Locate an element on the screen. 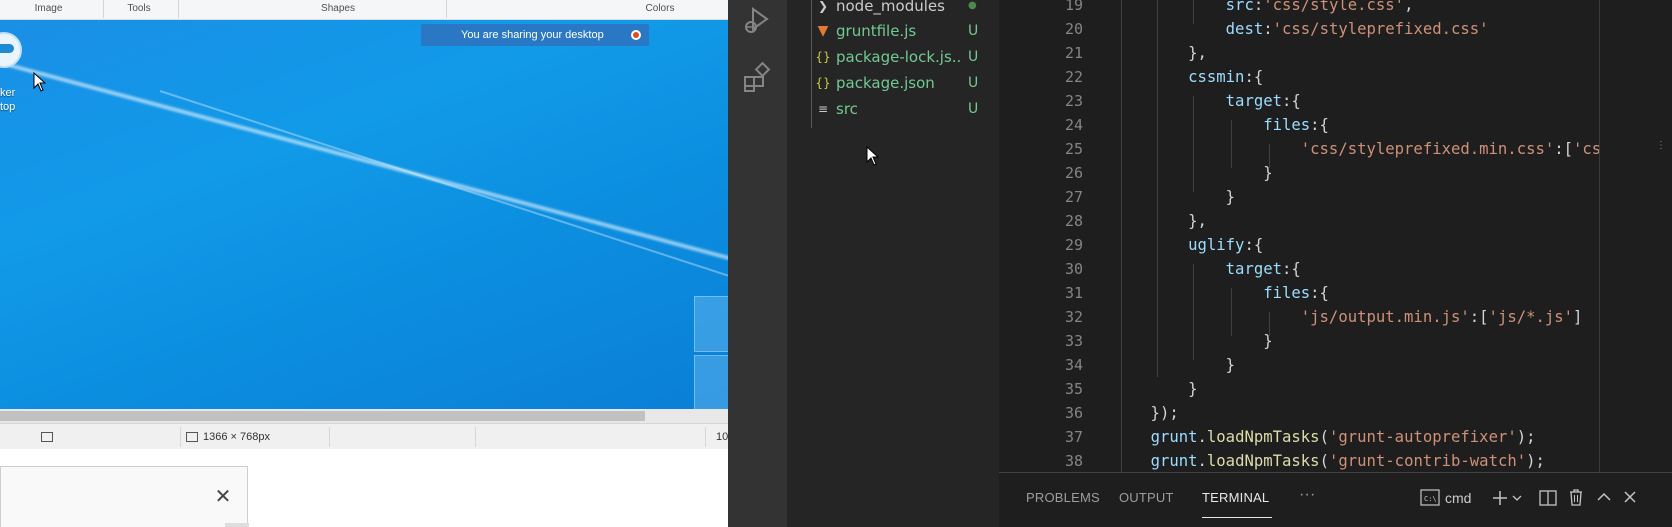 The image size is (1672, 527). more-actions-icon: ··· is located at coordinates (1307, 495).